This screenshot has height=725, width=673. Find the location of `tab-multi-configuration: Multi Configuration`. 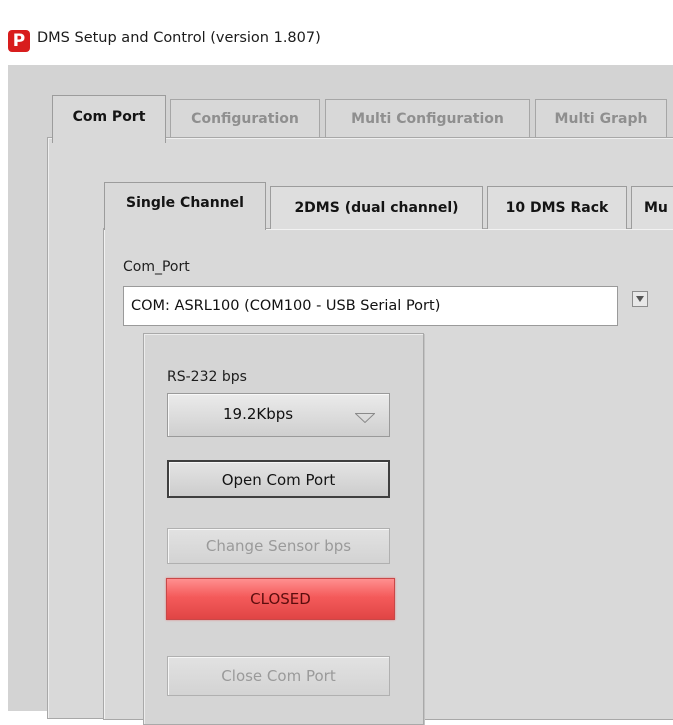

tab-multi-configuration: Multi Configuration is located at coordinates (427, 118).